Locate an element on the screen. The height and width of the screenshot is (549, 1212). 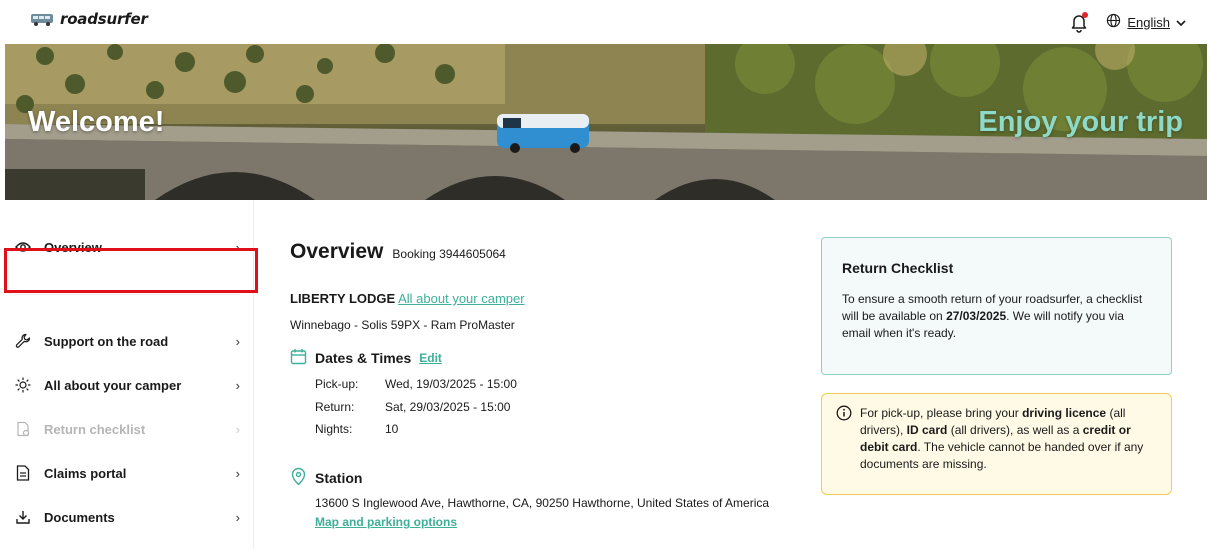
sidebar-item-label: Documents is located at coordinates (79, 517).